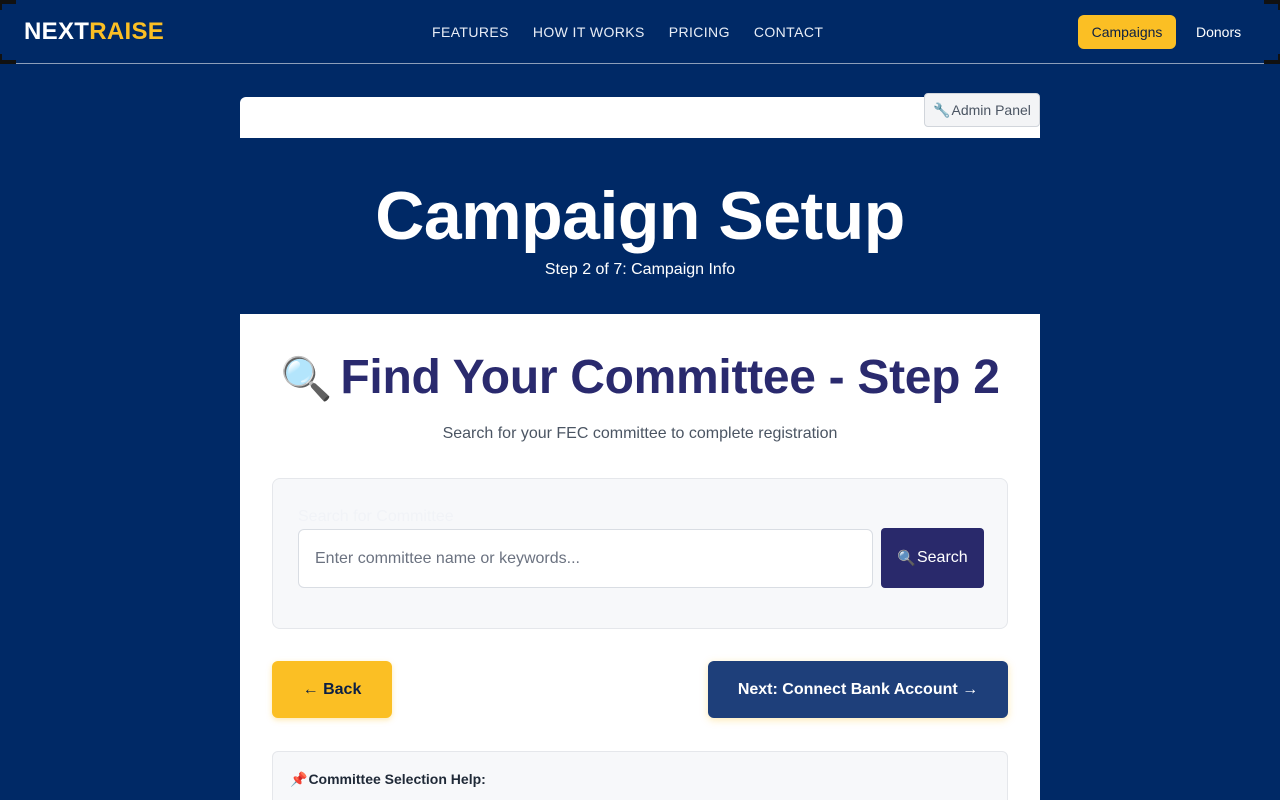 This screenshot has height=800, width=1280. Describe the element at coordinates (397, 779) in the screenshot. I see `help-title-text: Committee Selection Help:` at that location.